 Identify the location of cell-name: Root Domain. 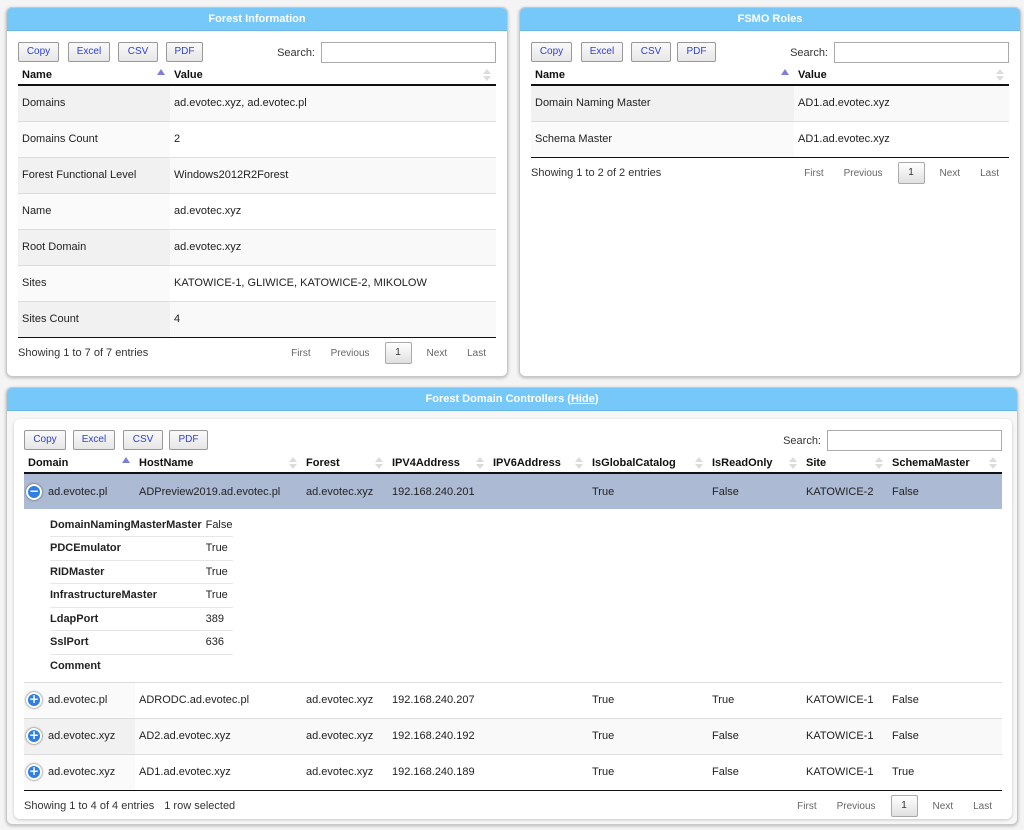
(94, 246).